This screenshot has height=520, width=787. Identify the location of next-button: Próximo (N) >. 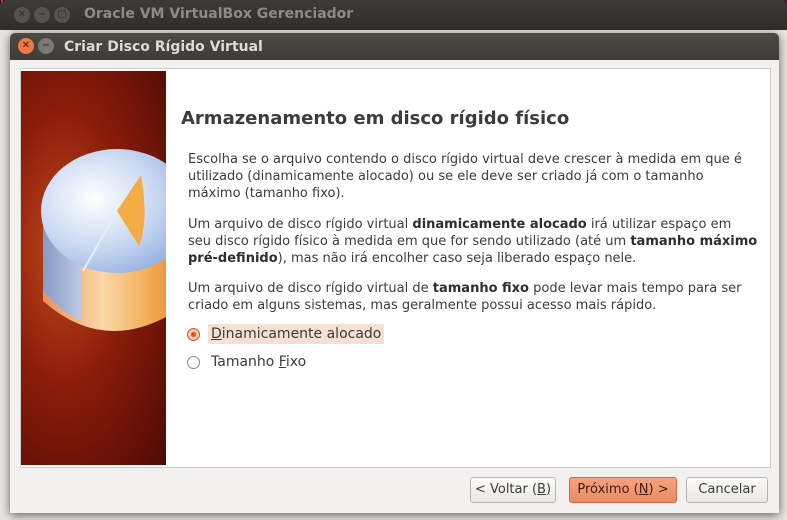
(623, 490).